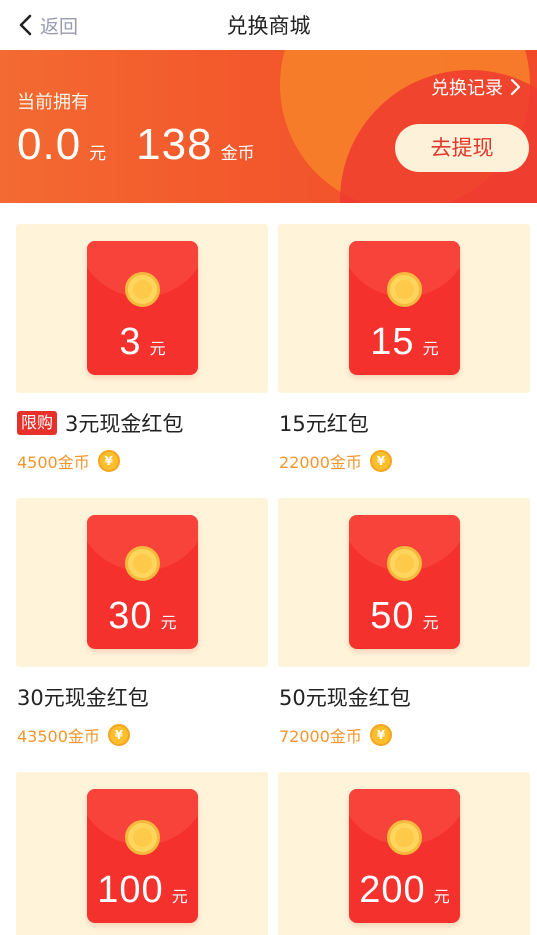 The image size is (537, 935). I want to click on product-title: 3元现金红包, so click(124, 424).